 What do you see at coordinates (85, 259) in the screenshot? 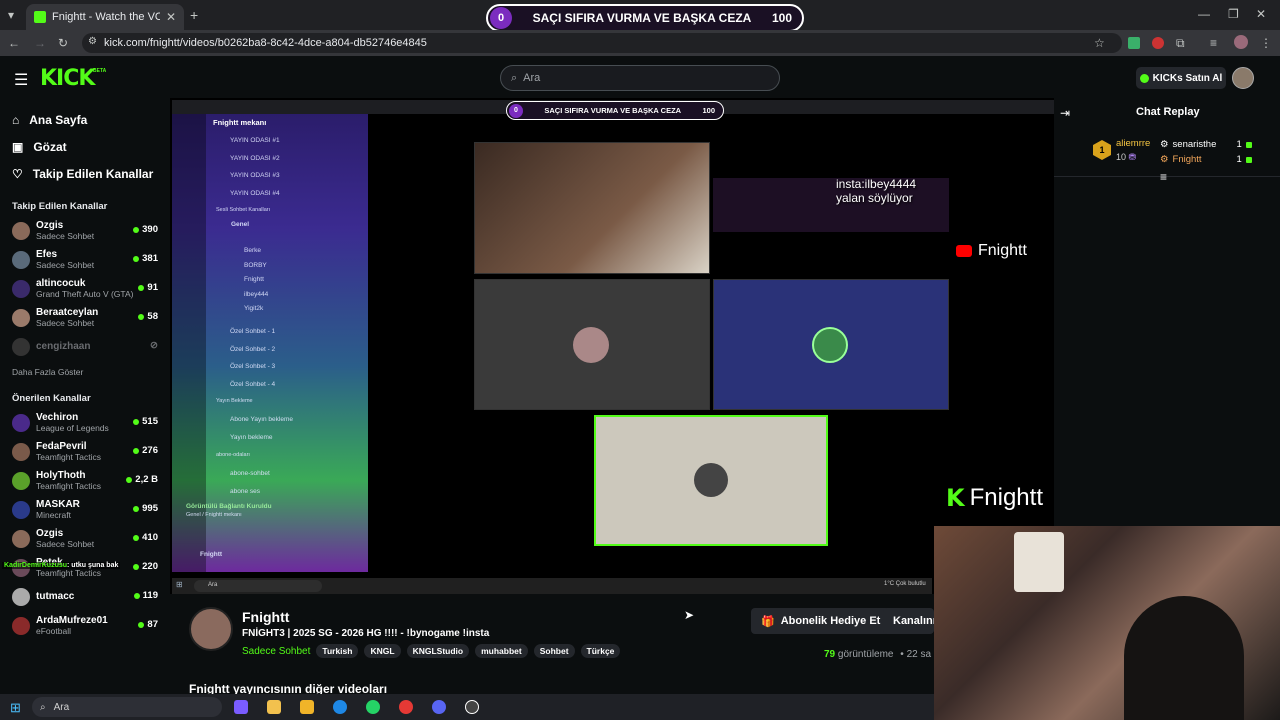
I see `channel-row: Efes Sadece Sohbet 381` at bounding box center [85, 259].